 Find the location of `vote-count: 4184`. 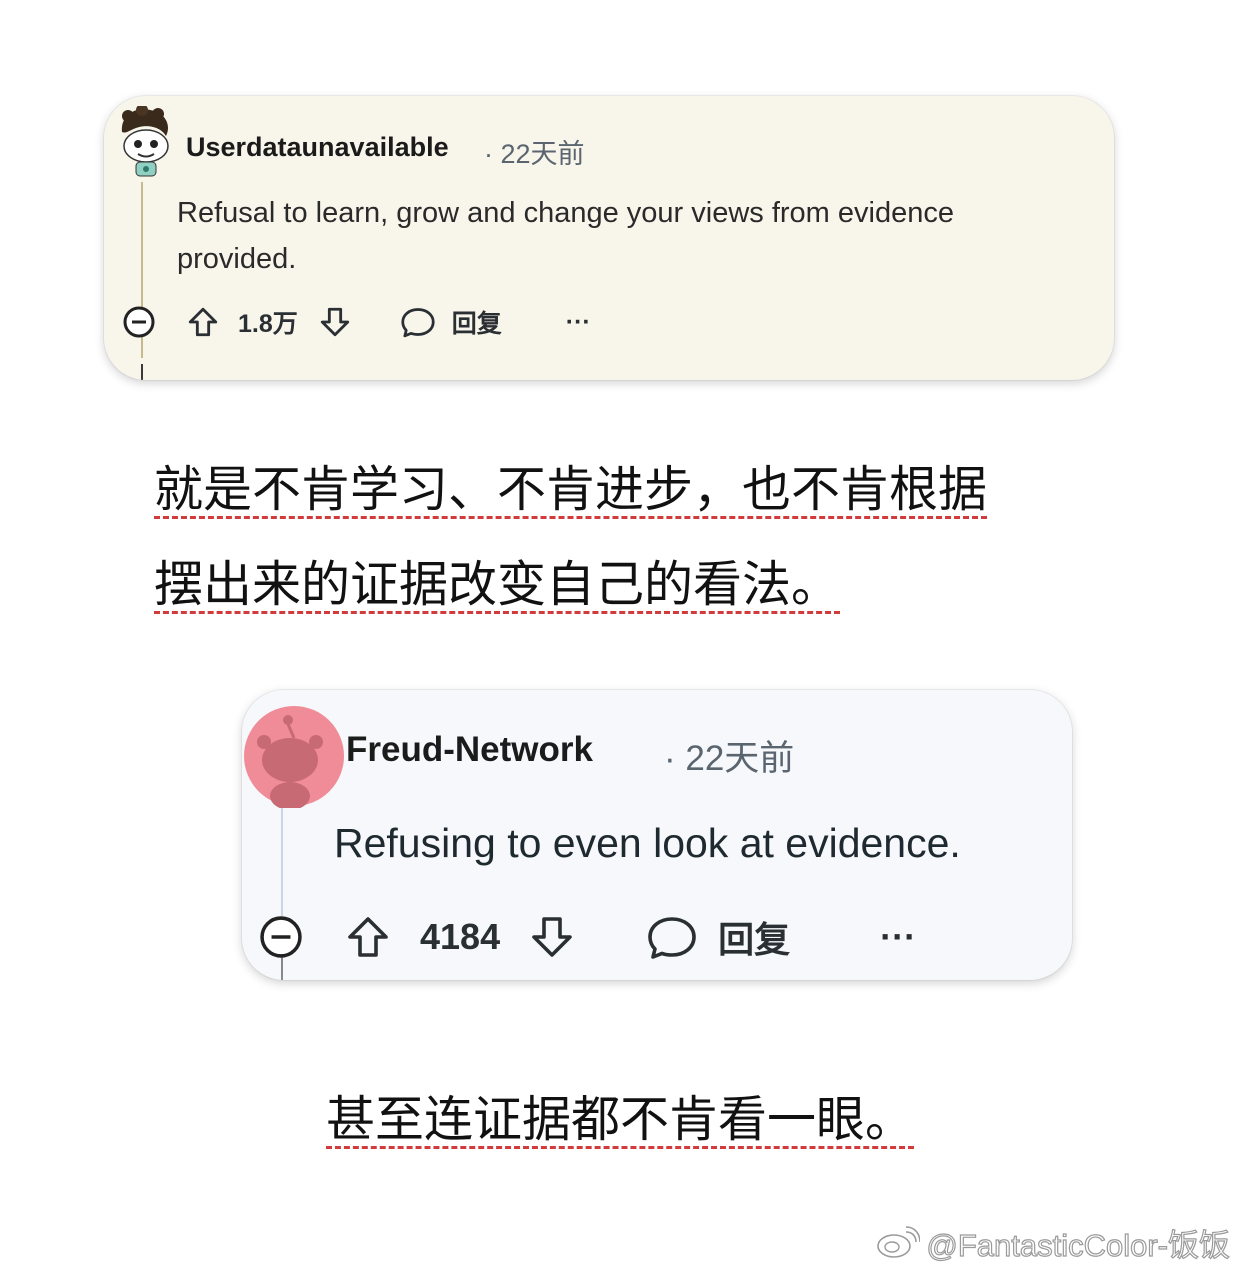

vote-count: 4184 is located at coordinates (460, 936).